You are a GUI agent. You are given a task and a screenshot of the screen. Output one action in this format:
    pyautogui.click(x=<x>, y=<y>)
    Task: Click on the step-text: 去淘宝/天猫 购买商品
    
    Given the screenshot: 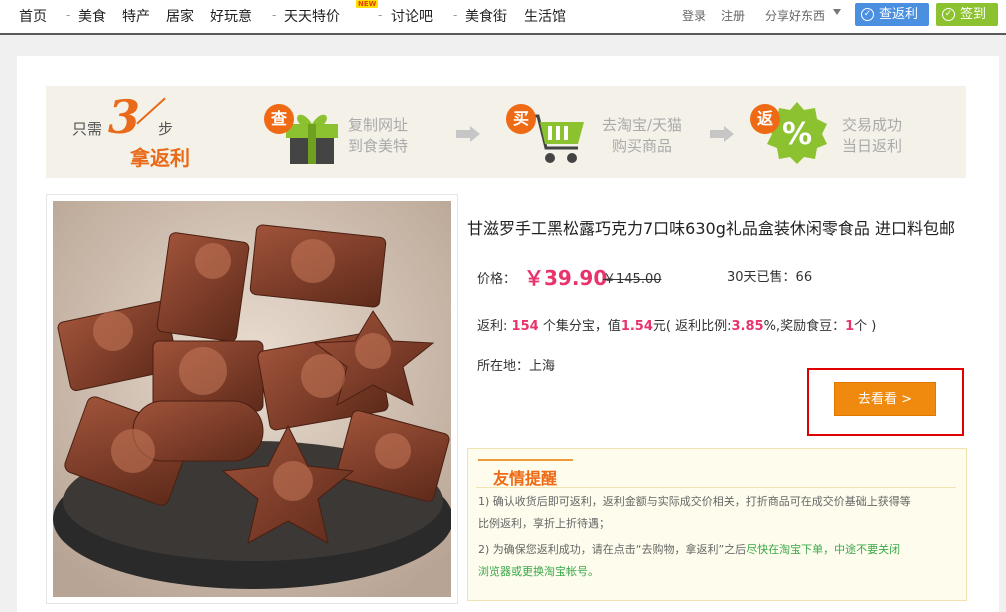 What is the action you would take?
    pyautogui.click(x=642, y=135)
    